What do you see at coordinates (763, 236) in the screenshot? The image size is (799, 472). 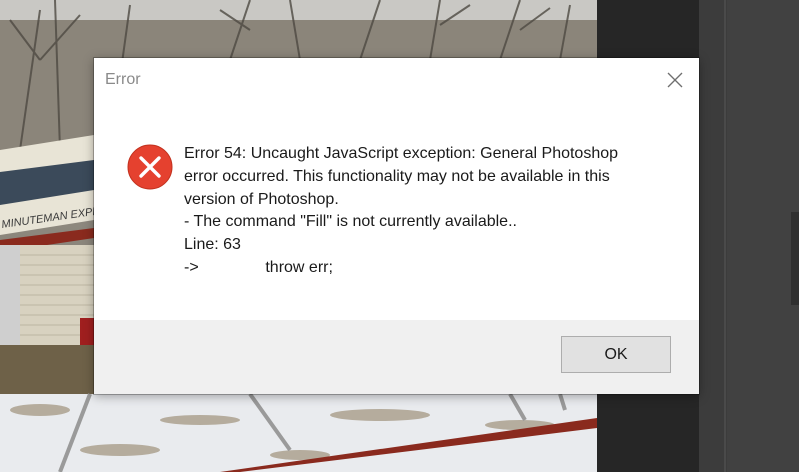 I see `panel-column` at bounding box center [763, 236].